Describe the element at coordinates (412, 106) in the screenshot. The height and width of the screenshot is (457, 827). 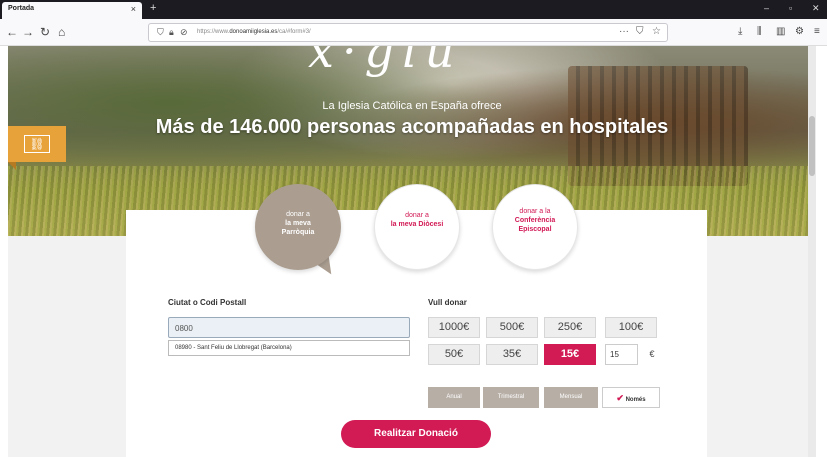
I see `hero-subtitle: La Iglesia Católica en España ofrece` at that location.